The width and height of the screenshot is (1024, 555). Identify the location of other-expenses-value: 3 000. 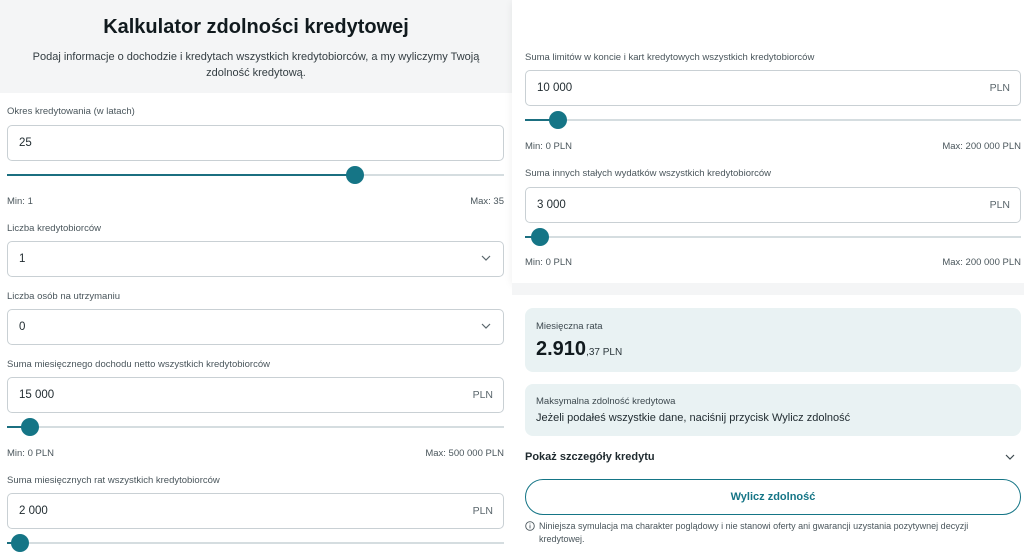
(551, 205).